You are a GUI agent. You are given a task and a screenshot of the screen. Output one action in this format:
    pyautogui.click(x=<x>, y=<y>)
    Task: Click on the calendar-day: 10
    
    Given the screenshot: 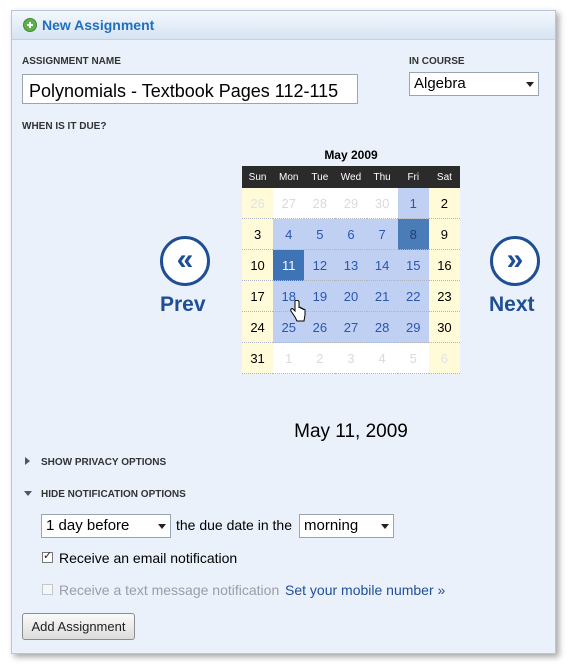 What is the action you would take?
    pyautogui.click(x=258, y=265)
    